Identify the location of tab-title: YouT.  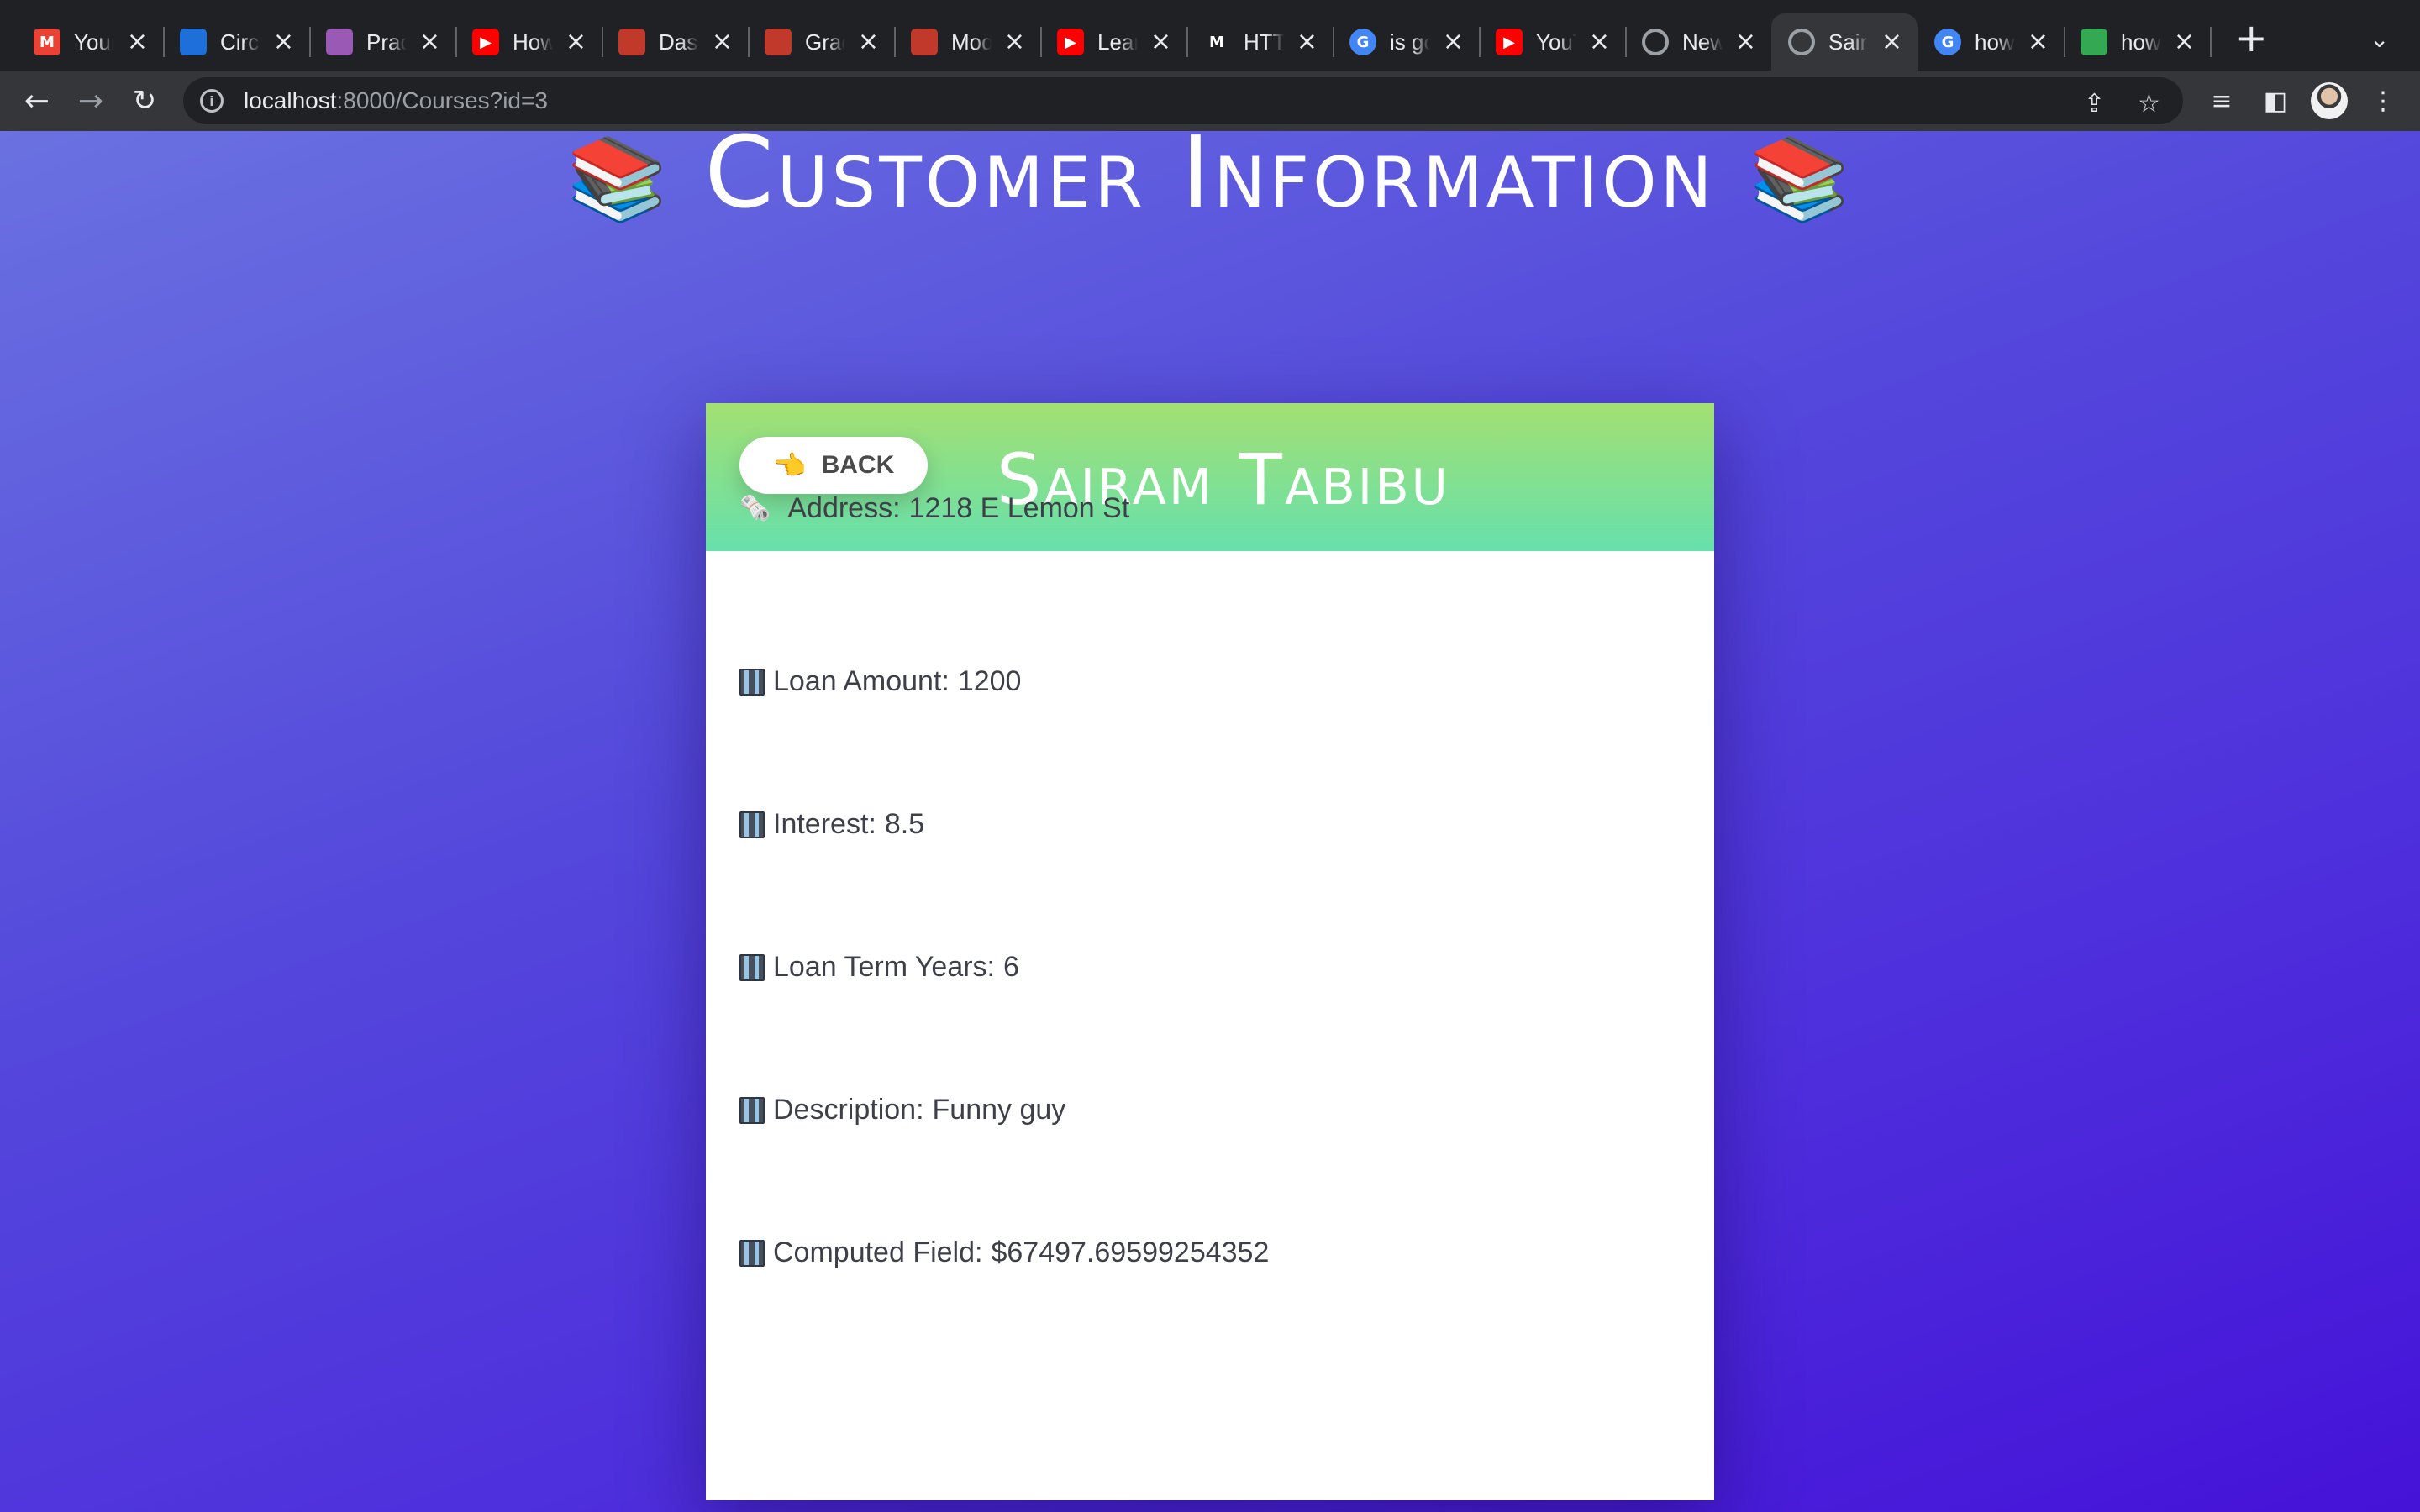
(1556, 42).